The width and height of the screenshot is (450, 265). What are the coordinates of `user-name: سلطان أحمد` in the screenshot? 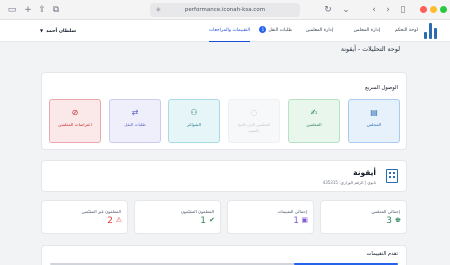 It's located at (61, 31).